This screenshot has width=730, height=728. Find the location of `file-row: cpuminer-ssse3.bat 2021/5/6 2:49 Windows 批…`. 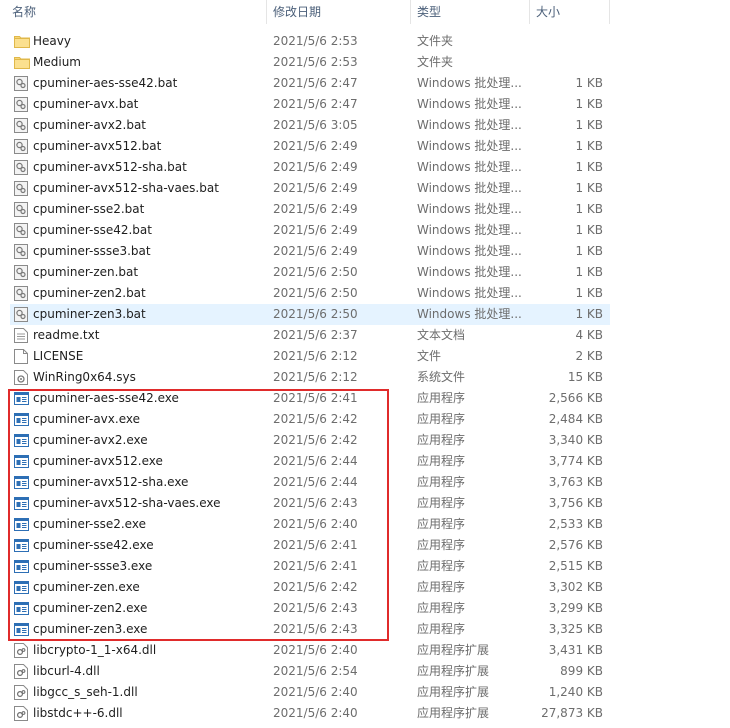

file-row: cpuminer-ssse3.bat 2021/5/6 2:49 Windows 批… is located at coordinates (365, 251).